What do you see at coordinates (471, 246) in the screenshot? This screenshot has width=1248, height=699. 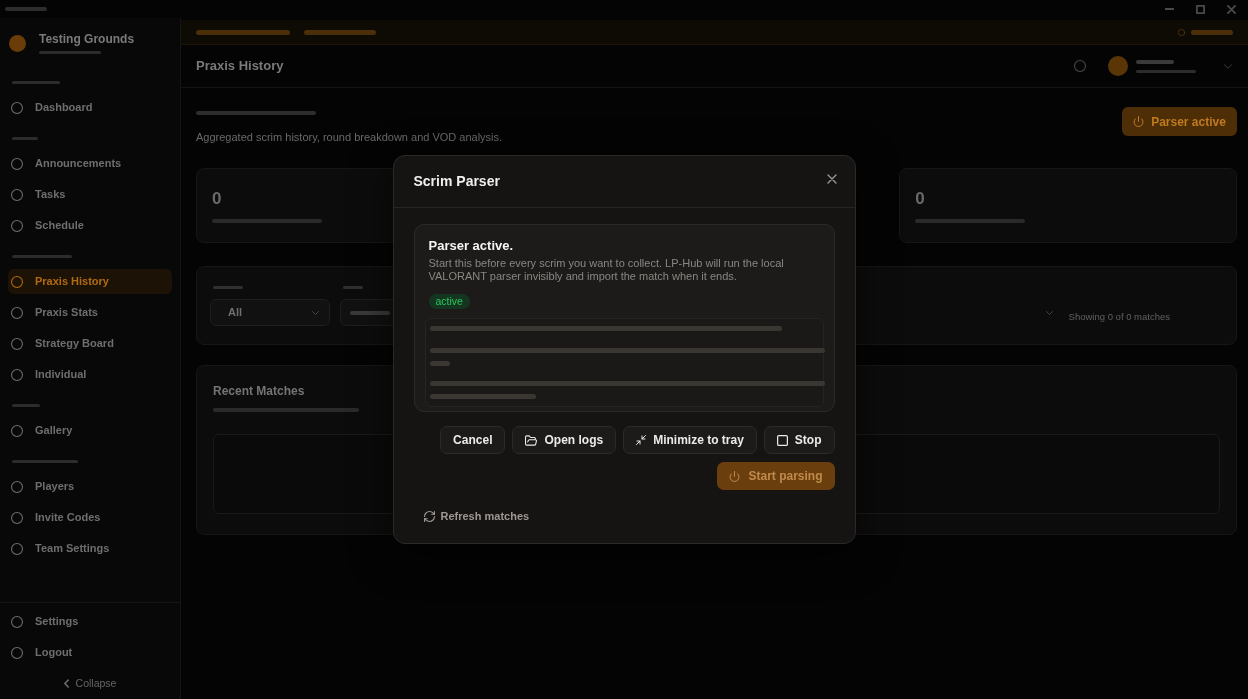 I see `status-title: Parser active.` at bounding box center [471, 246].